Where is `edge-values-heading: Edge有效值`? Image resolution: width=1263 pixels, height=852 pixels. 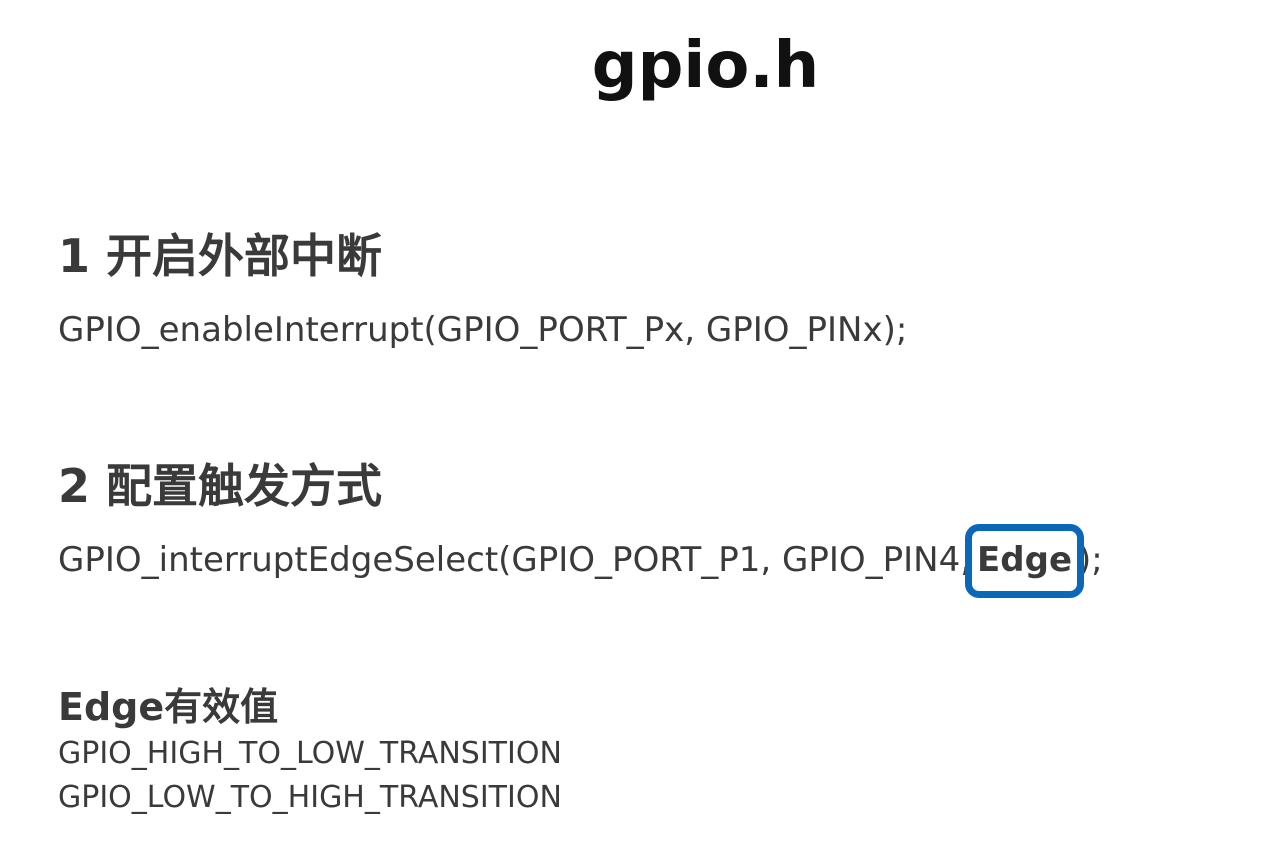 edge-values-heading: Edge有效值 is located at coordinates (168, 707).